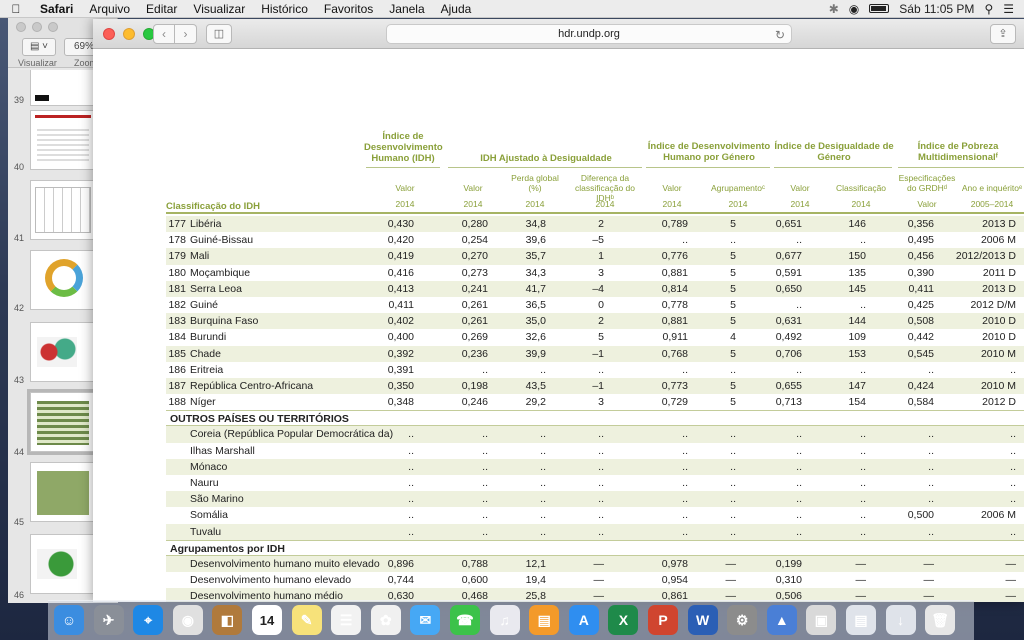  Describe the element at coordinates (177, 224) in the screenshot. I see `rank-cell: 177` at that location.